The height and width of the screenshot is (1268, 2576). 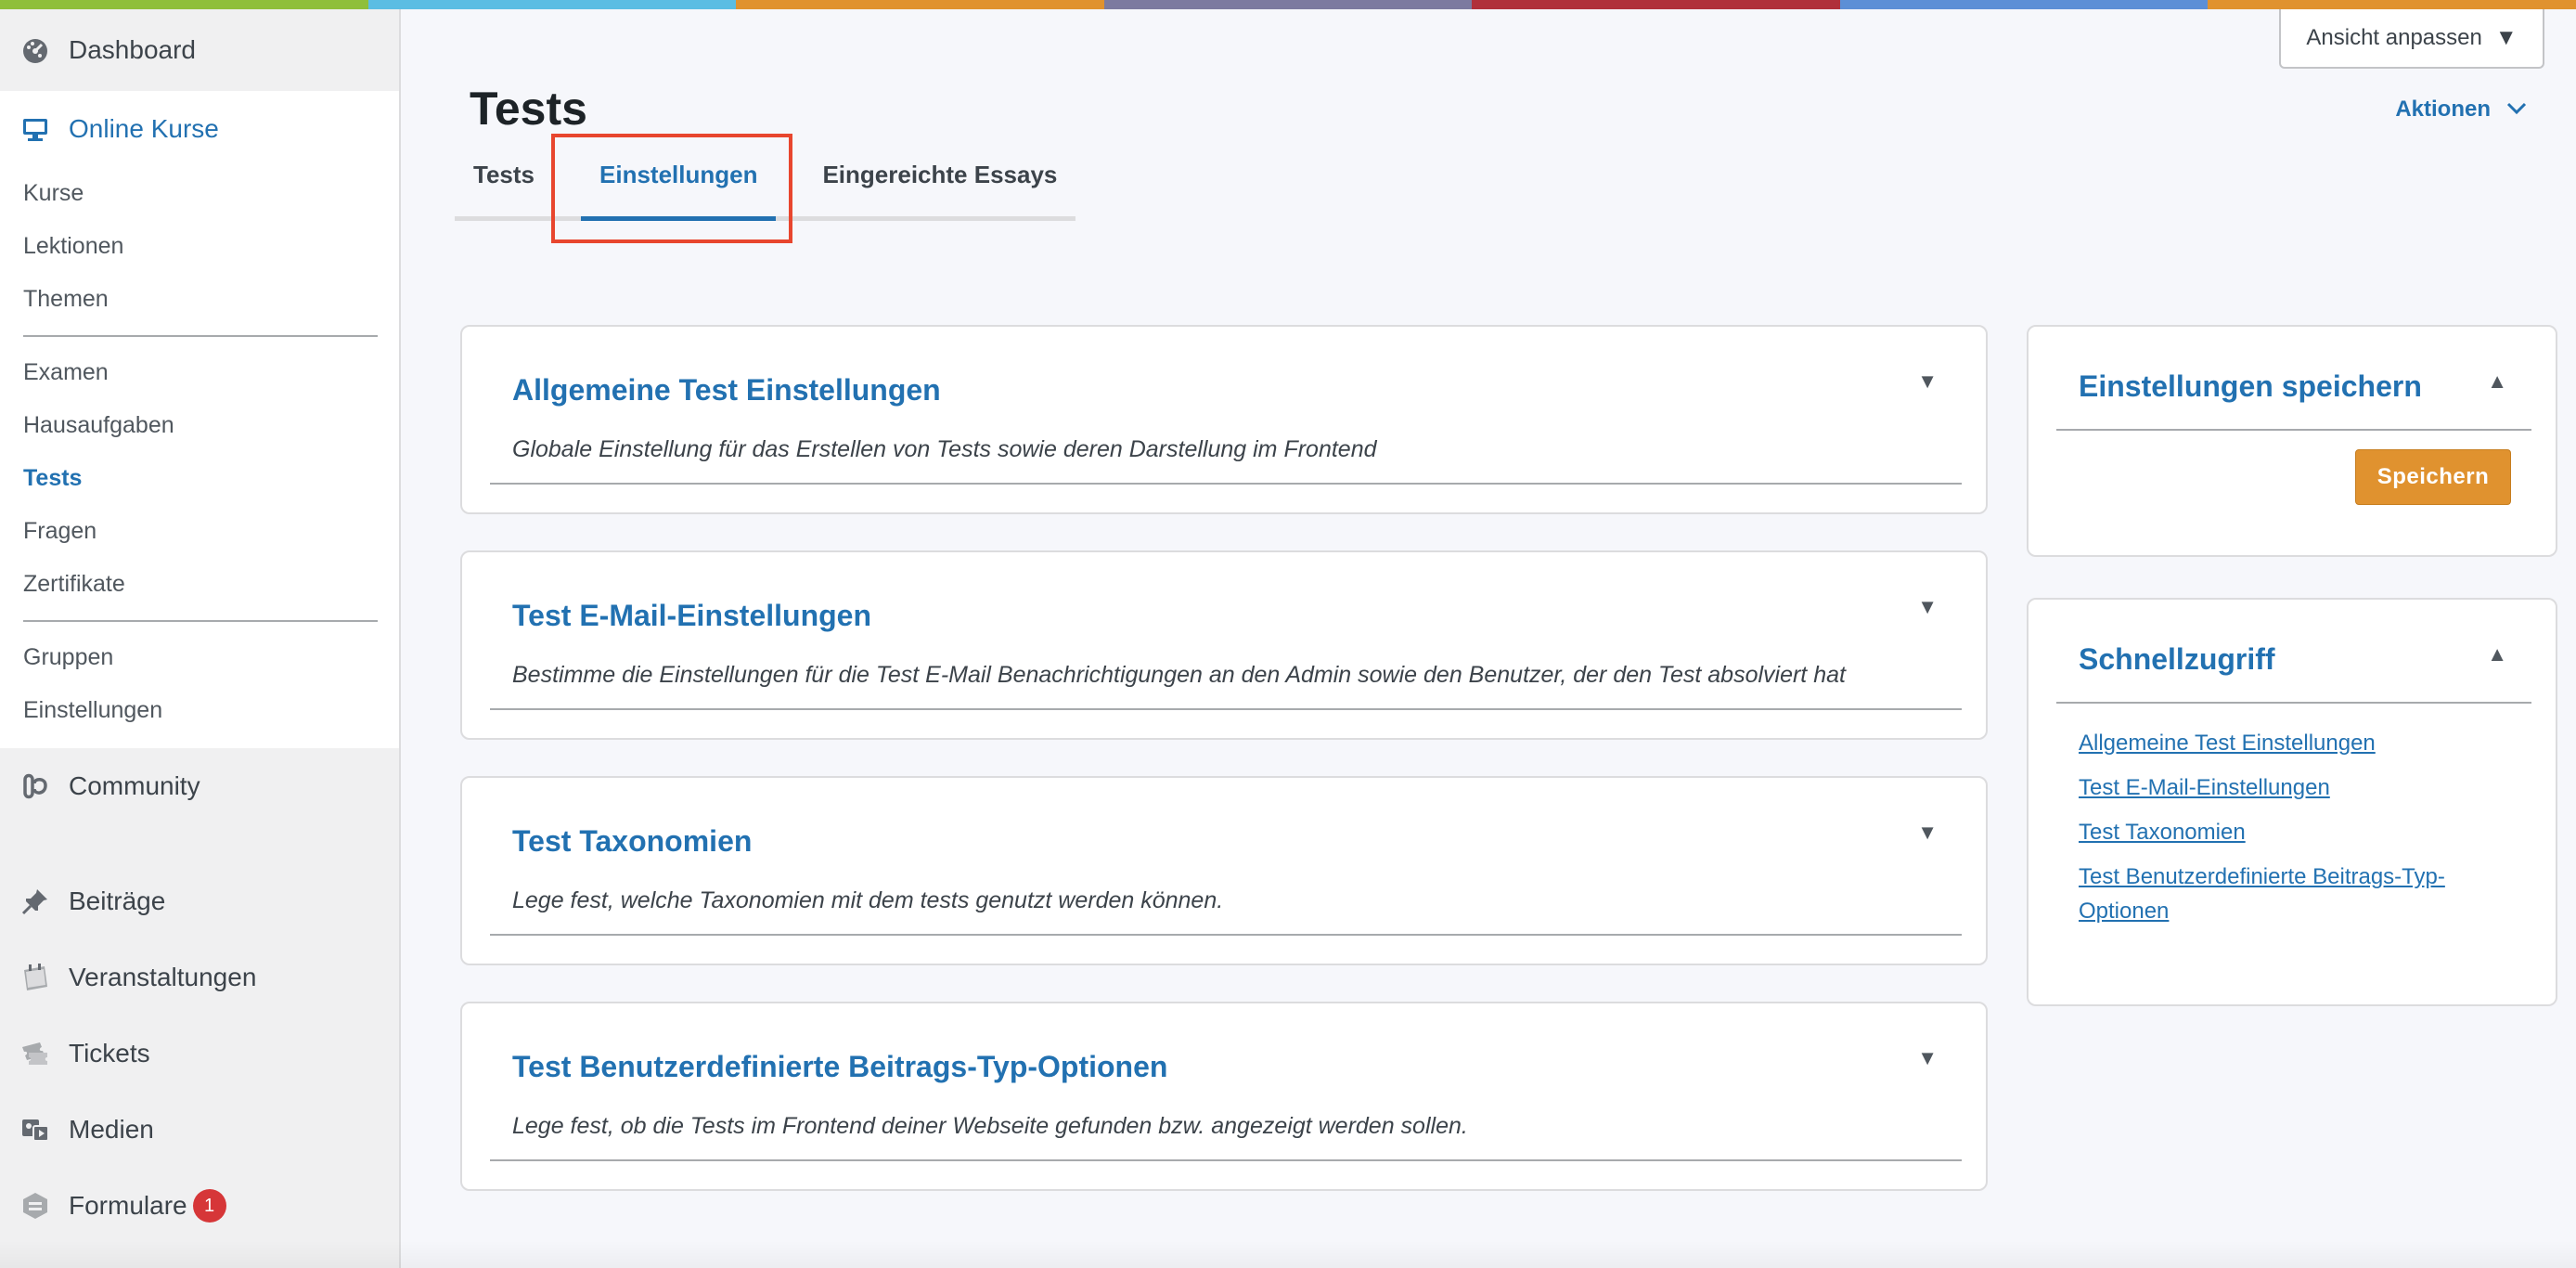 What do you see at coordinates (2506, 37) in the screenshot?
I see `caret-down-icon: ▼` at bounding box center [2506, 37].